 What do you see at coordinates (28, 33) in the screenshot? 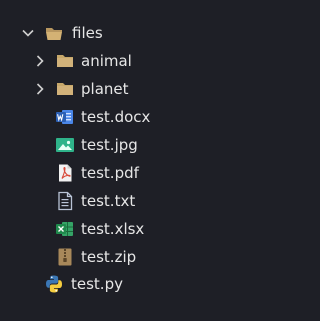
I see `chevron-down-icon` at bounding box center [28, 33].